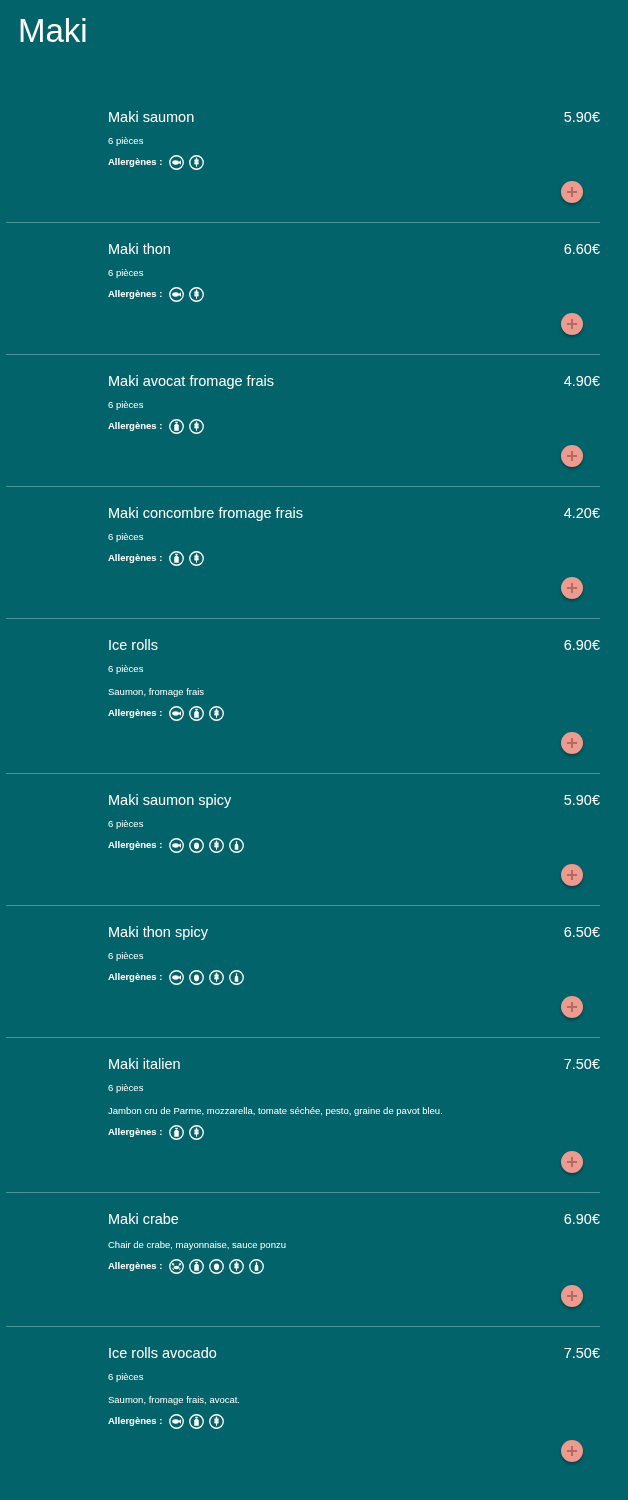 The image size is (628, 1500). I want to click on dish-name: Maki thon, so click(139, 249).